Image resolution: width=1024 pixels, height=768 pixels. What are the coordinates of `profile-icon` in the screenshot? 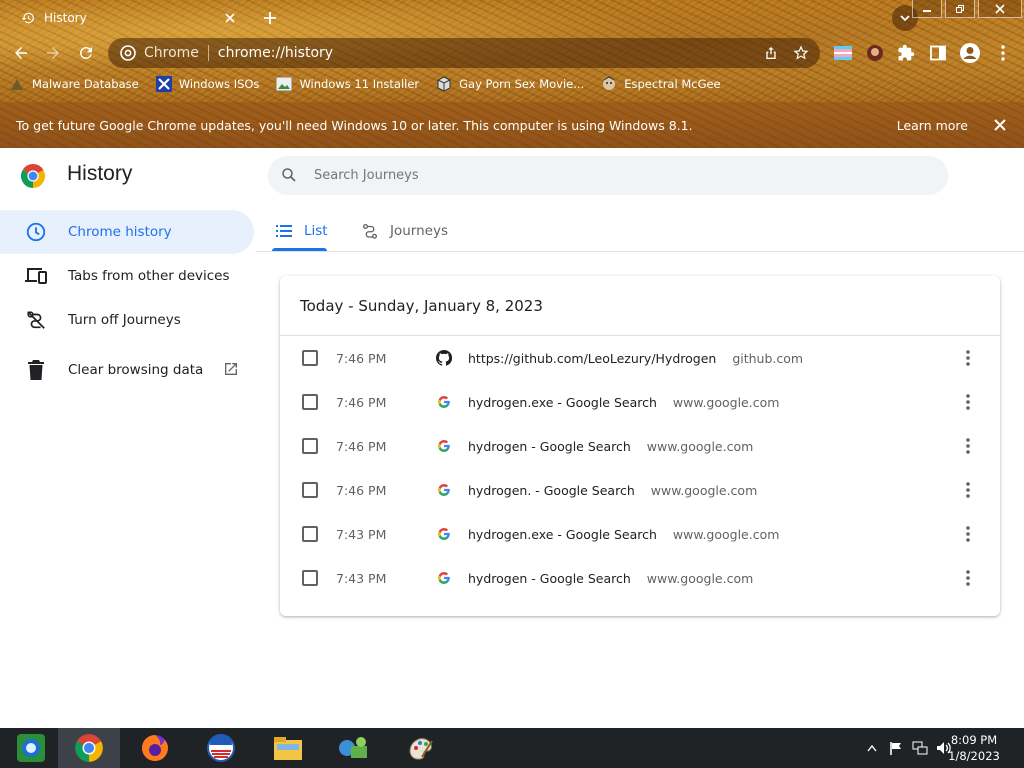 It's located at (970, 53).